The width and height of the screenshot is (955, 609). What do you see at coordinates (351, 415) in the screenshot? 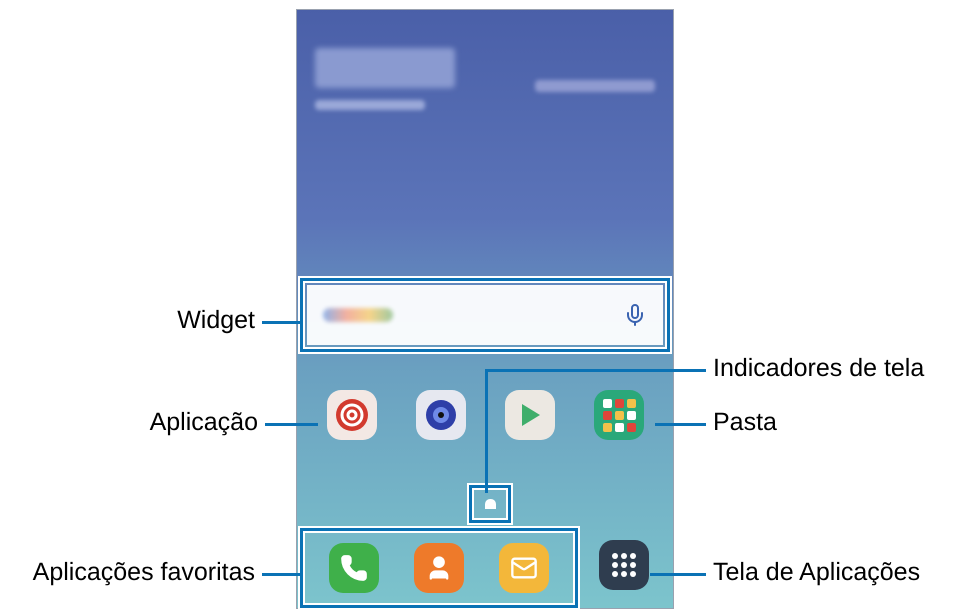
I see `email-app-icon` at bounding box center [351, 415].